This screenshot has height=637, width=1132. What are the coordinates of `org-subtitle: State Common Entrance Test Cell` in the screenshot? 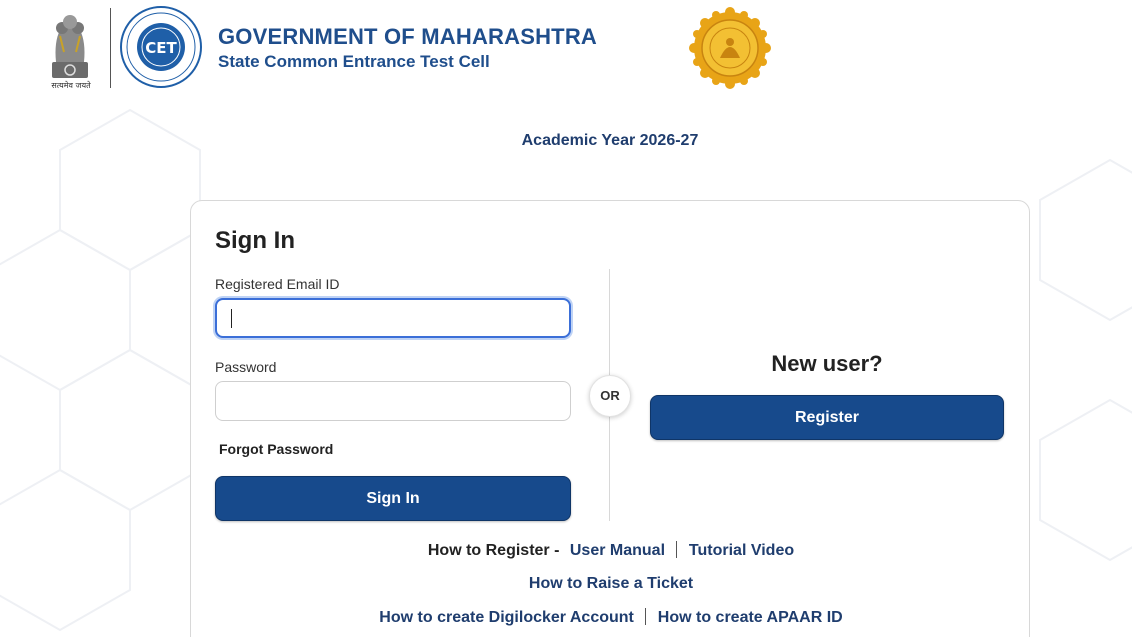 It's located at (354, 61).